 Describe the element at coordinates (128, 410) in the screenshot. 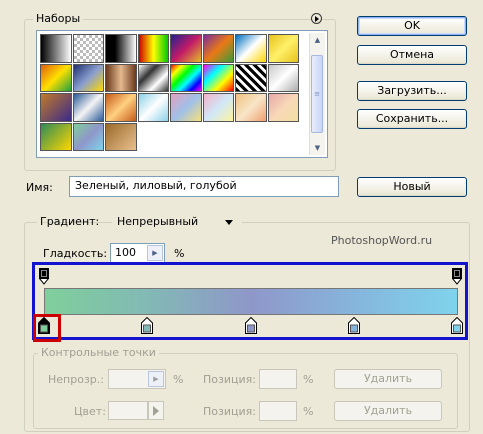

I see `color-swatch` at that location.